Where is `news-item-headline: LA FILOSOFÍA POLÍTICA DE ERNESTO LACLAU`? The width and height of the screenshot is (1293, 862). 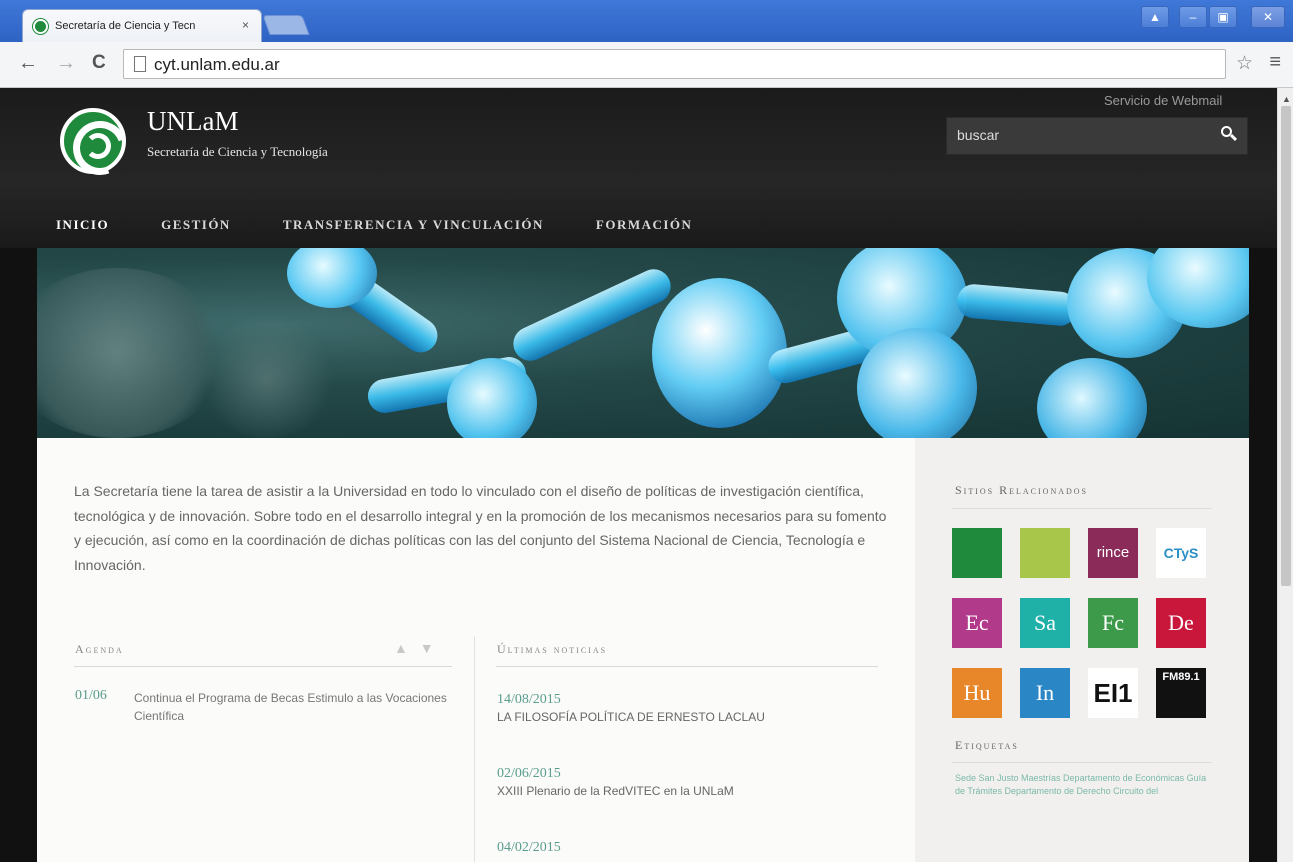
news-item-headline: LA FILOSOFÍA POLÍTICA DE ERNESTO LACLAU is located at coordinates (687, 717).